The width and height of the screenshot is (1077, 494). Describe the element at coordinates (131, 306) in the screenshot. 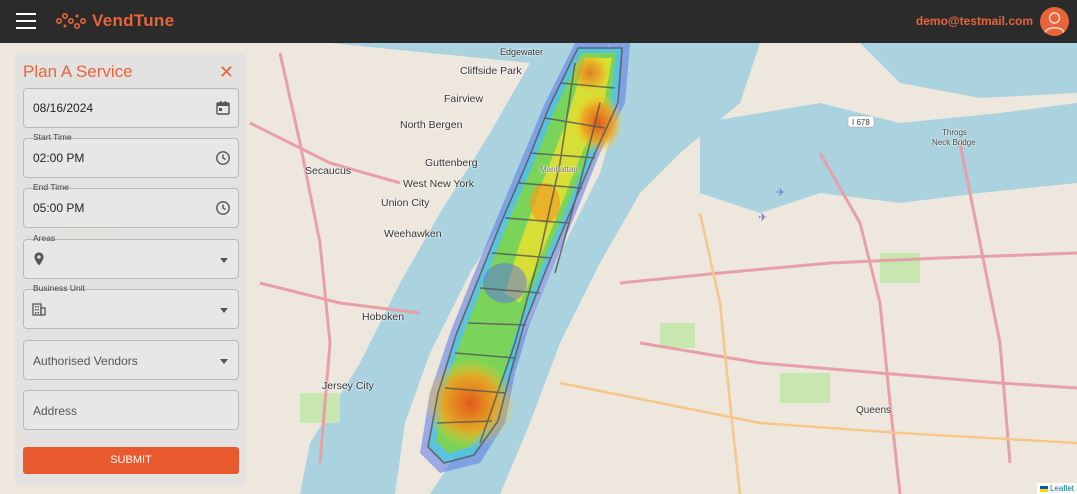

I see `business-unit-select: Business Unit` at that location.